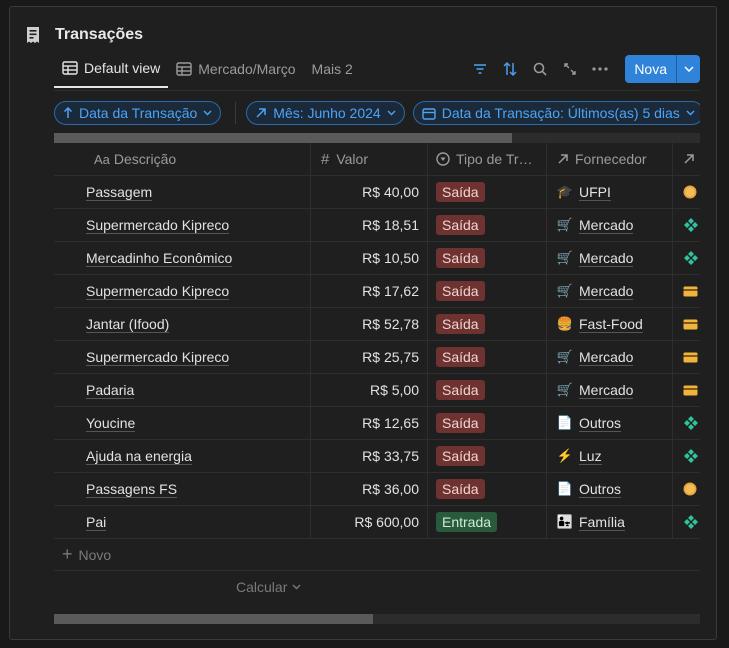  Describe the element at coordinates (650, 69) in the screenshot. I see `new-button-label: Nova` at that location.